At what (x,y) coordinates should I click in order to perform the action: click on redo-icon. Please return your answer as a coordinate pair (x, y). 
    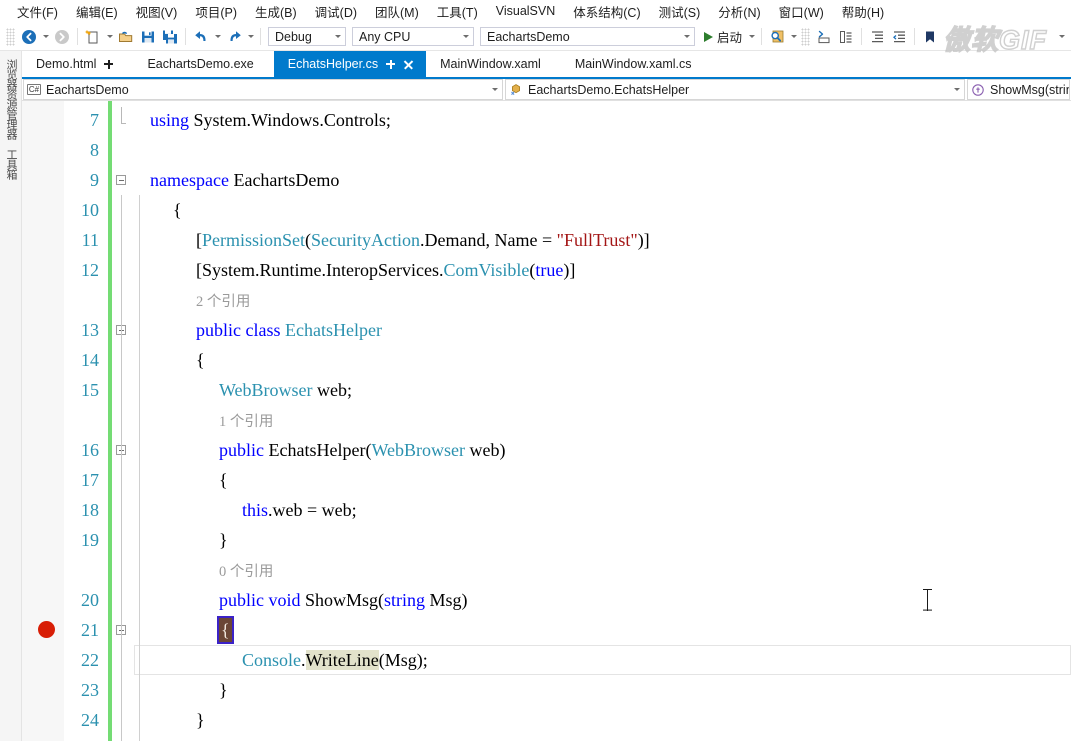
    Looking at the image, I should click on (234, 37).